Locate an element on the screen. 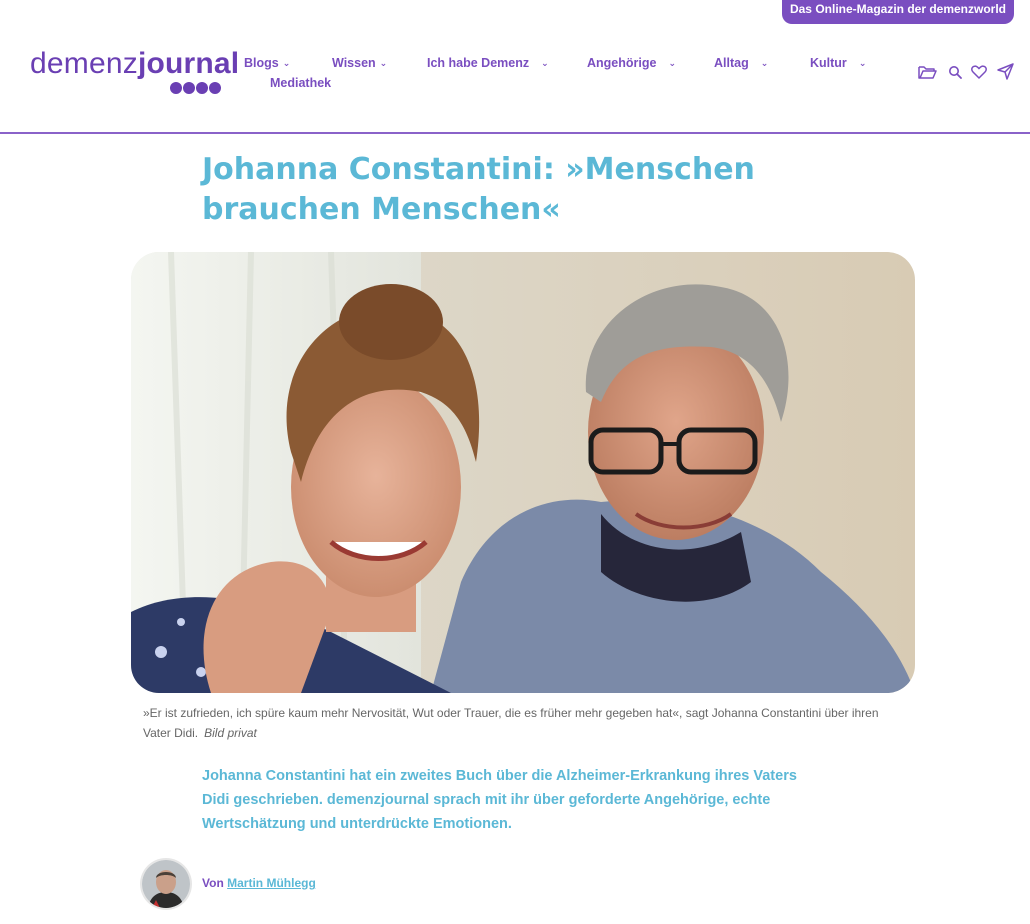 Image resolution: width=1030 pixels, height=924 pixels. search-icon is located at coordinates (955, 72).